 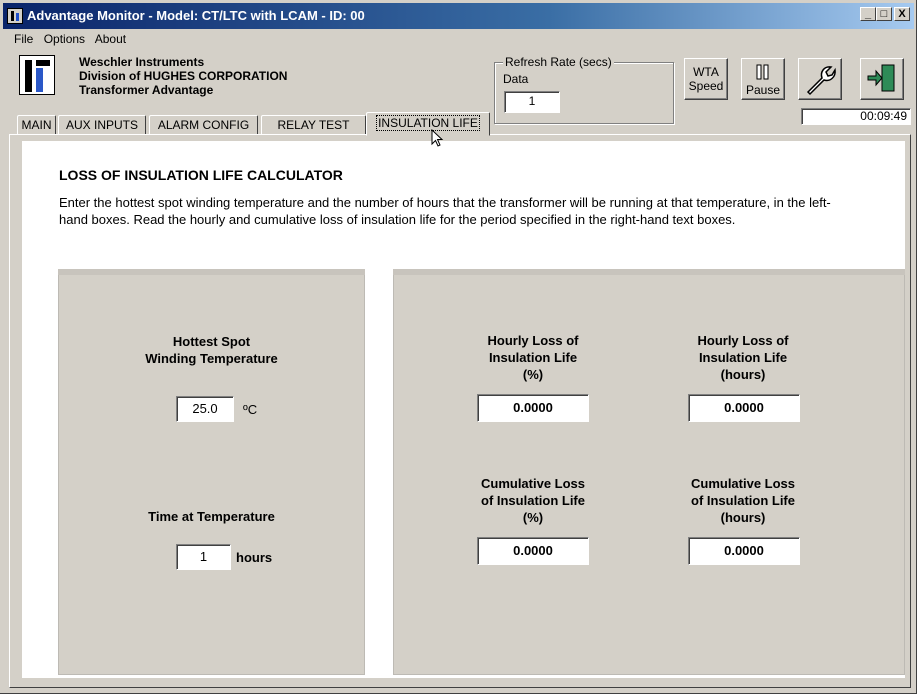 I want to click on hourly-loss-pct-output: 0.0000, so click(x=533, y=408).